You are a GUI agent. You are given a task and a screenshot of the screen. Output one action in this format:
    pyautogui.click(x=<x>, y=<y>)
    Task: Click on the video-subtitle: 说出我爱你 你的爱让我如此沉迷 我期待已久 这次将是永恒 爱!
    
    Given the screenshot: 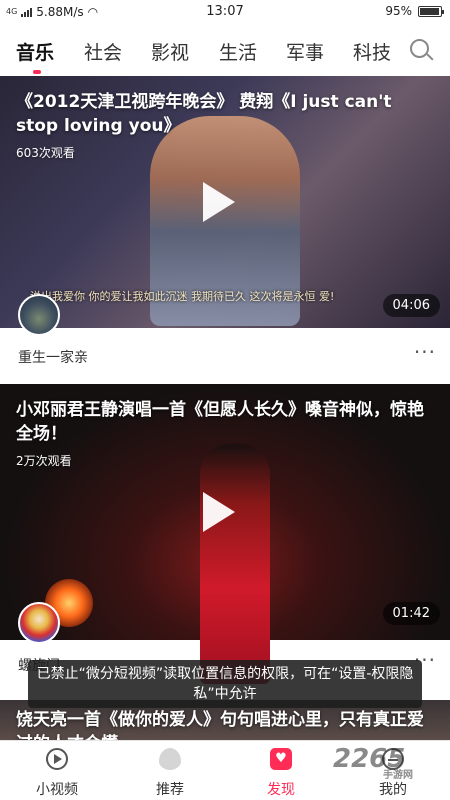 What is the action you would take?
    pyautogui.click(x=182, y=296)
    